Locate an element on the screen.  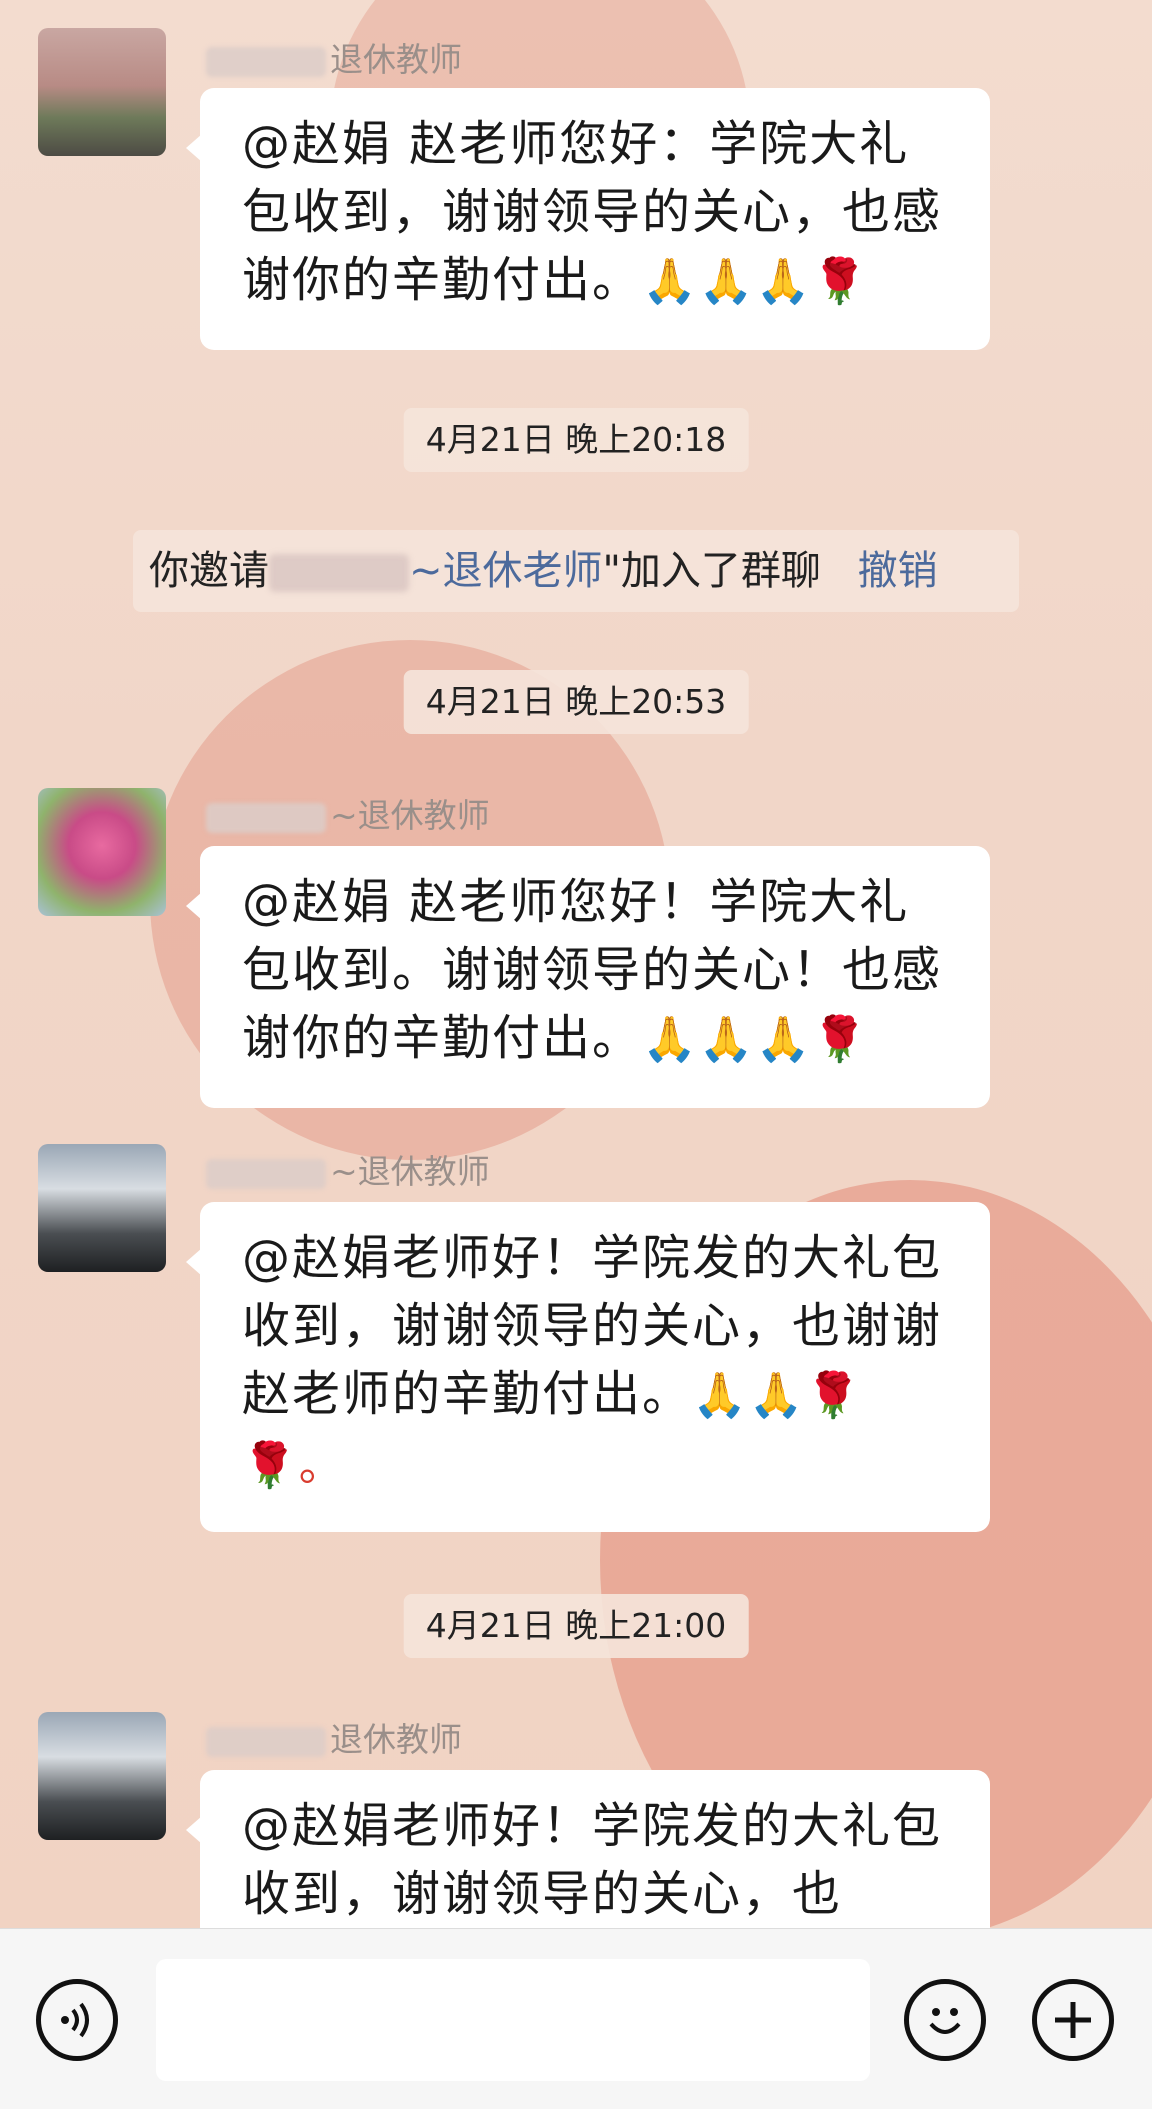
timestamp: 4月21日 晚上20:18 is located at coordinates (576, 440).